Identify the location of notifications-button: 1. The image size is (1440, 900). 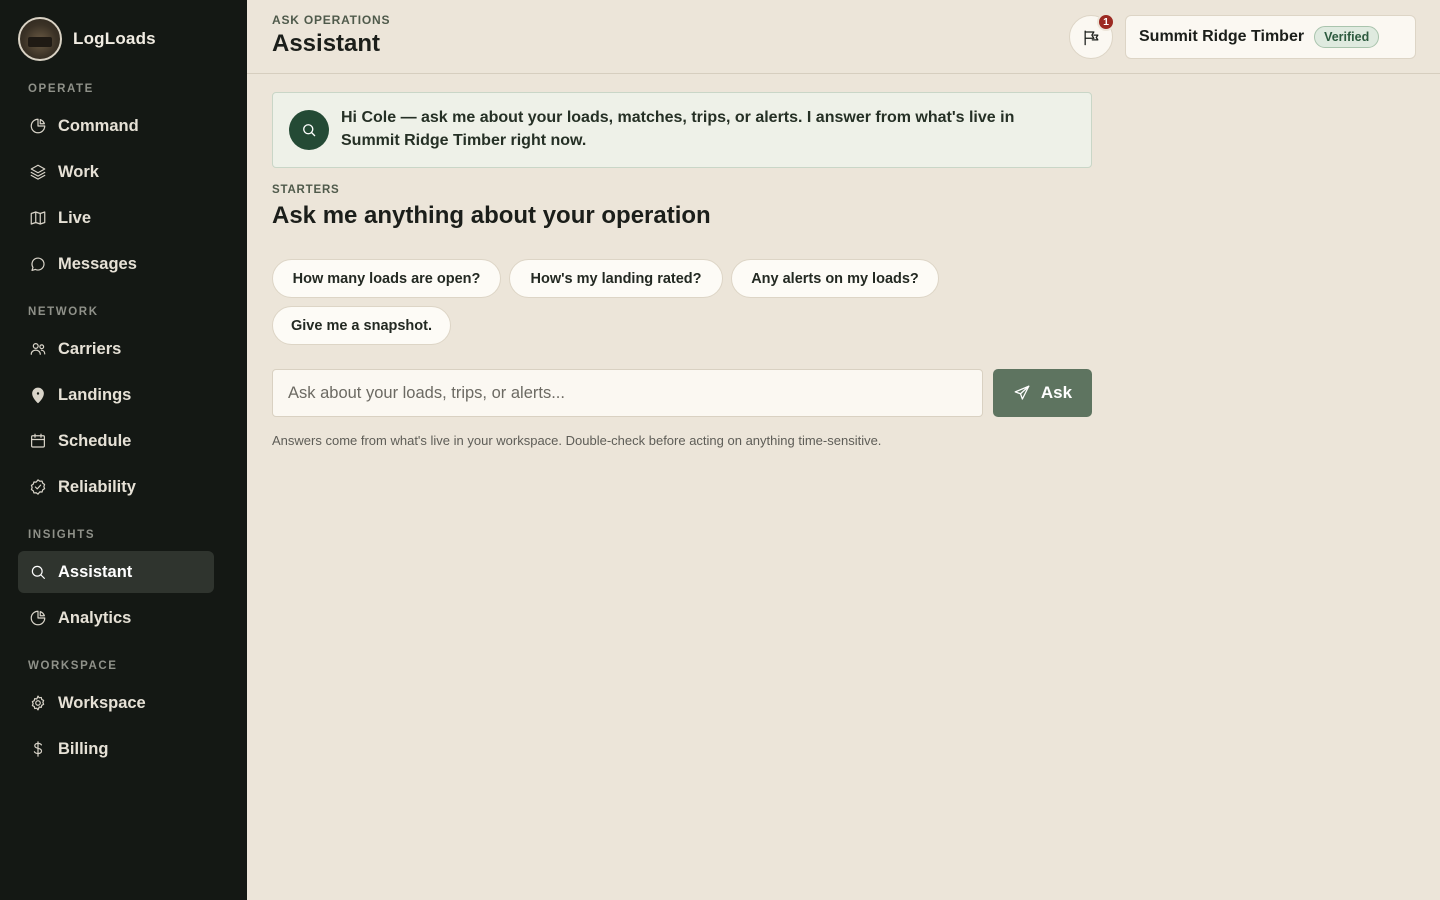
(1092, 36).